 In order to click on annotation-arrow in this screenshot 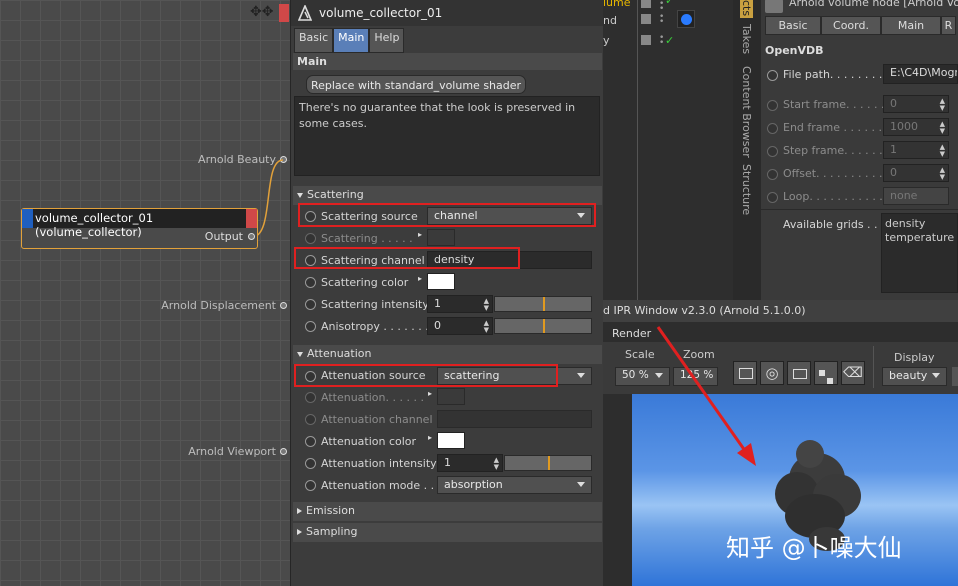, I will do `click(706, 396)`.